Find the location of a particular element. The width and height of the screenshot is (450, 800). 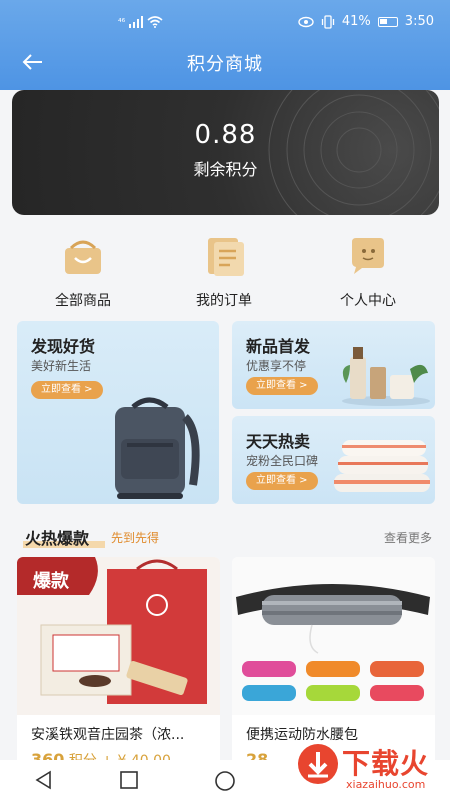

nav-all-products: 全部商品 is located at coordinates (83, 270).